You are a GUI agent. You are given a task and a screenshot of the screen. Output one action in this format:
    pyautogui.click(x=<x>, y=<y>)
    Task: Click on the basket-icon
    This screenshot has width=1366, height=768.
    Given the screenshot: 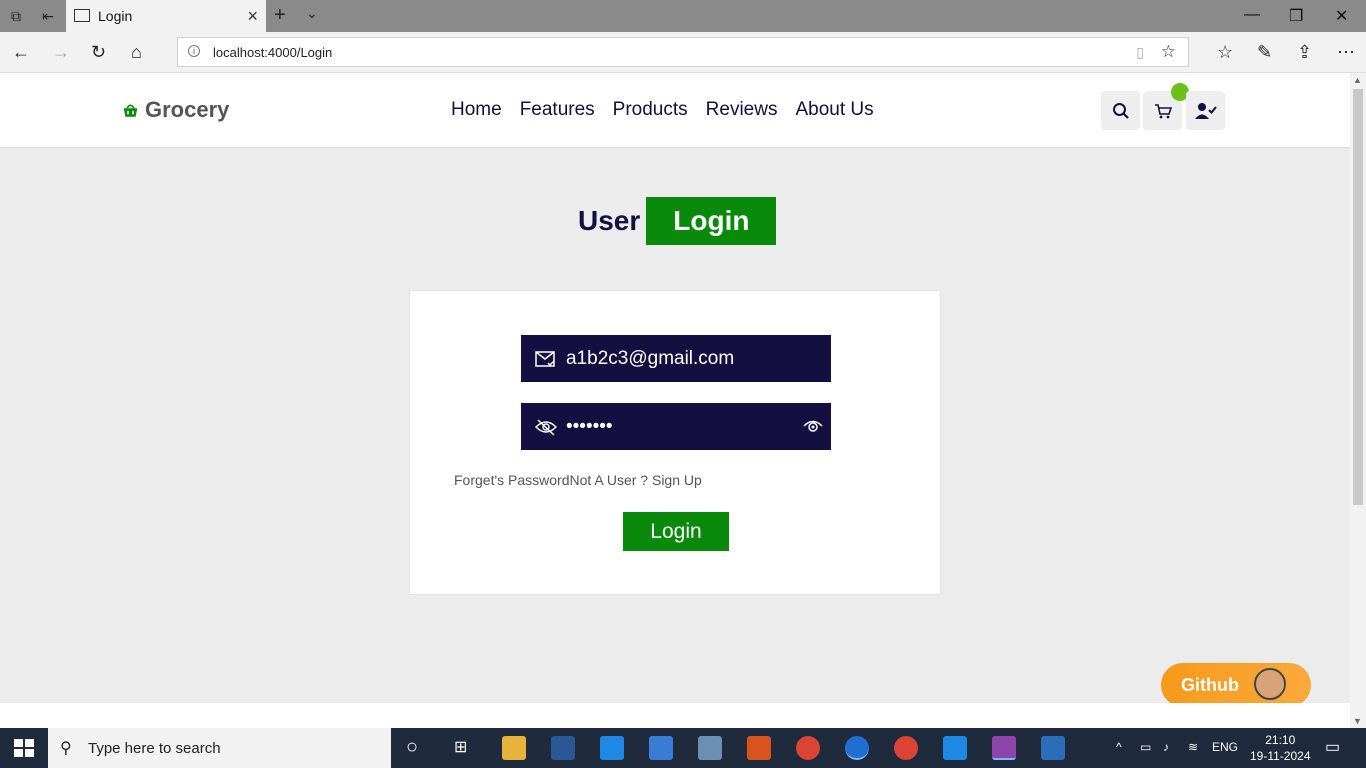 What is the action you would take?
    pyautogui.click(x=130, y=110)
    